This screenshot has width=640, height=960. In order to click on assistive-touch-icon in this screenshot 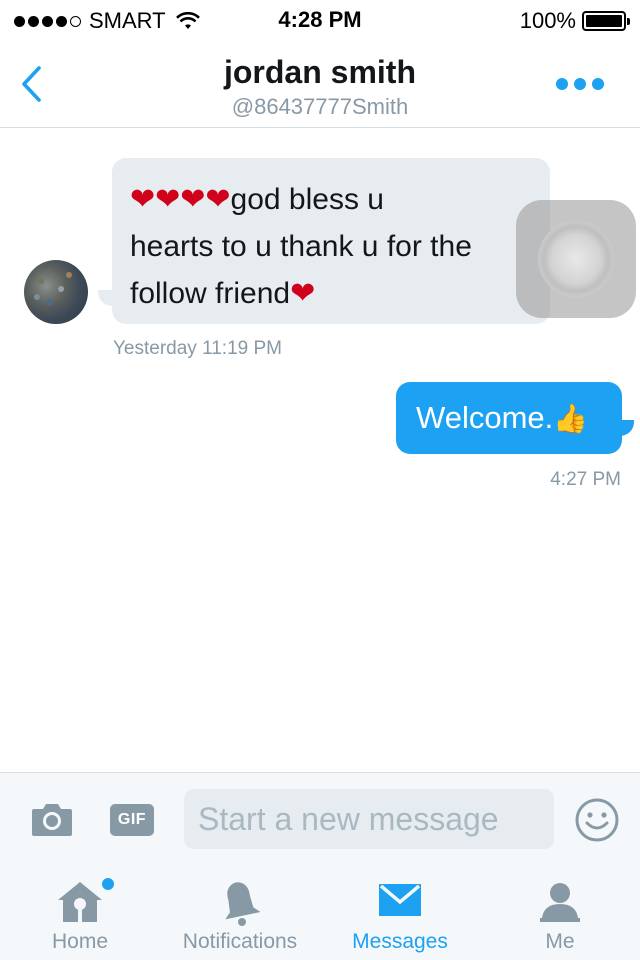, I will do `click(576, 259)`.